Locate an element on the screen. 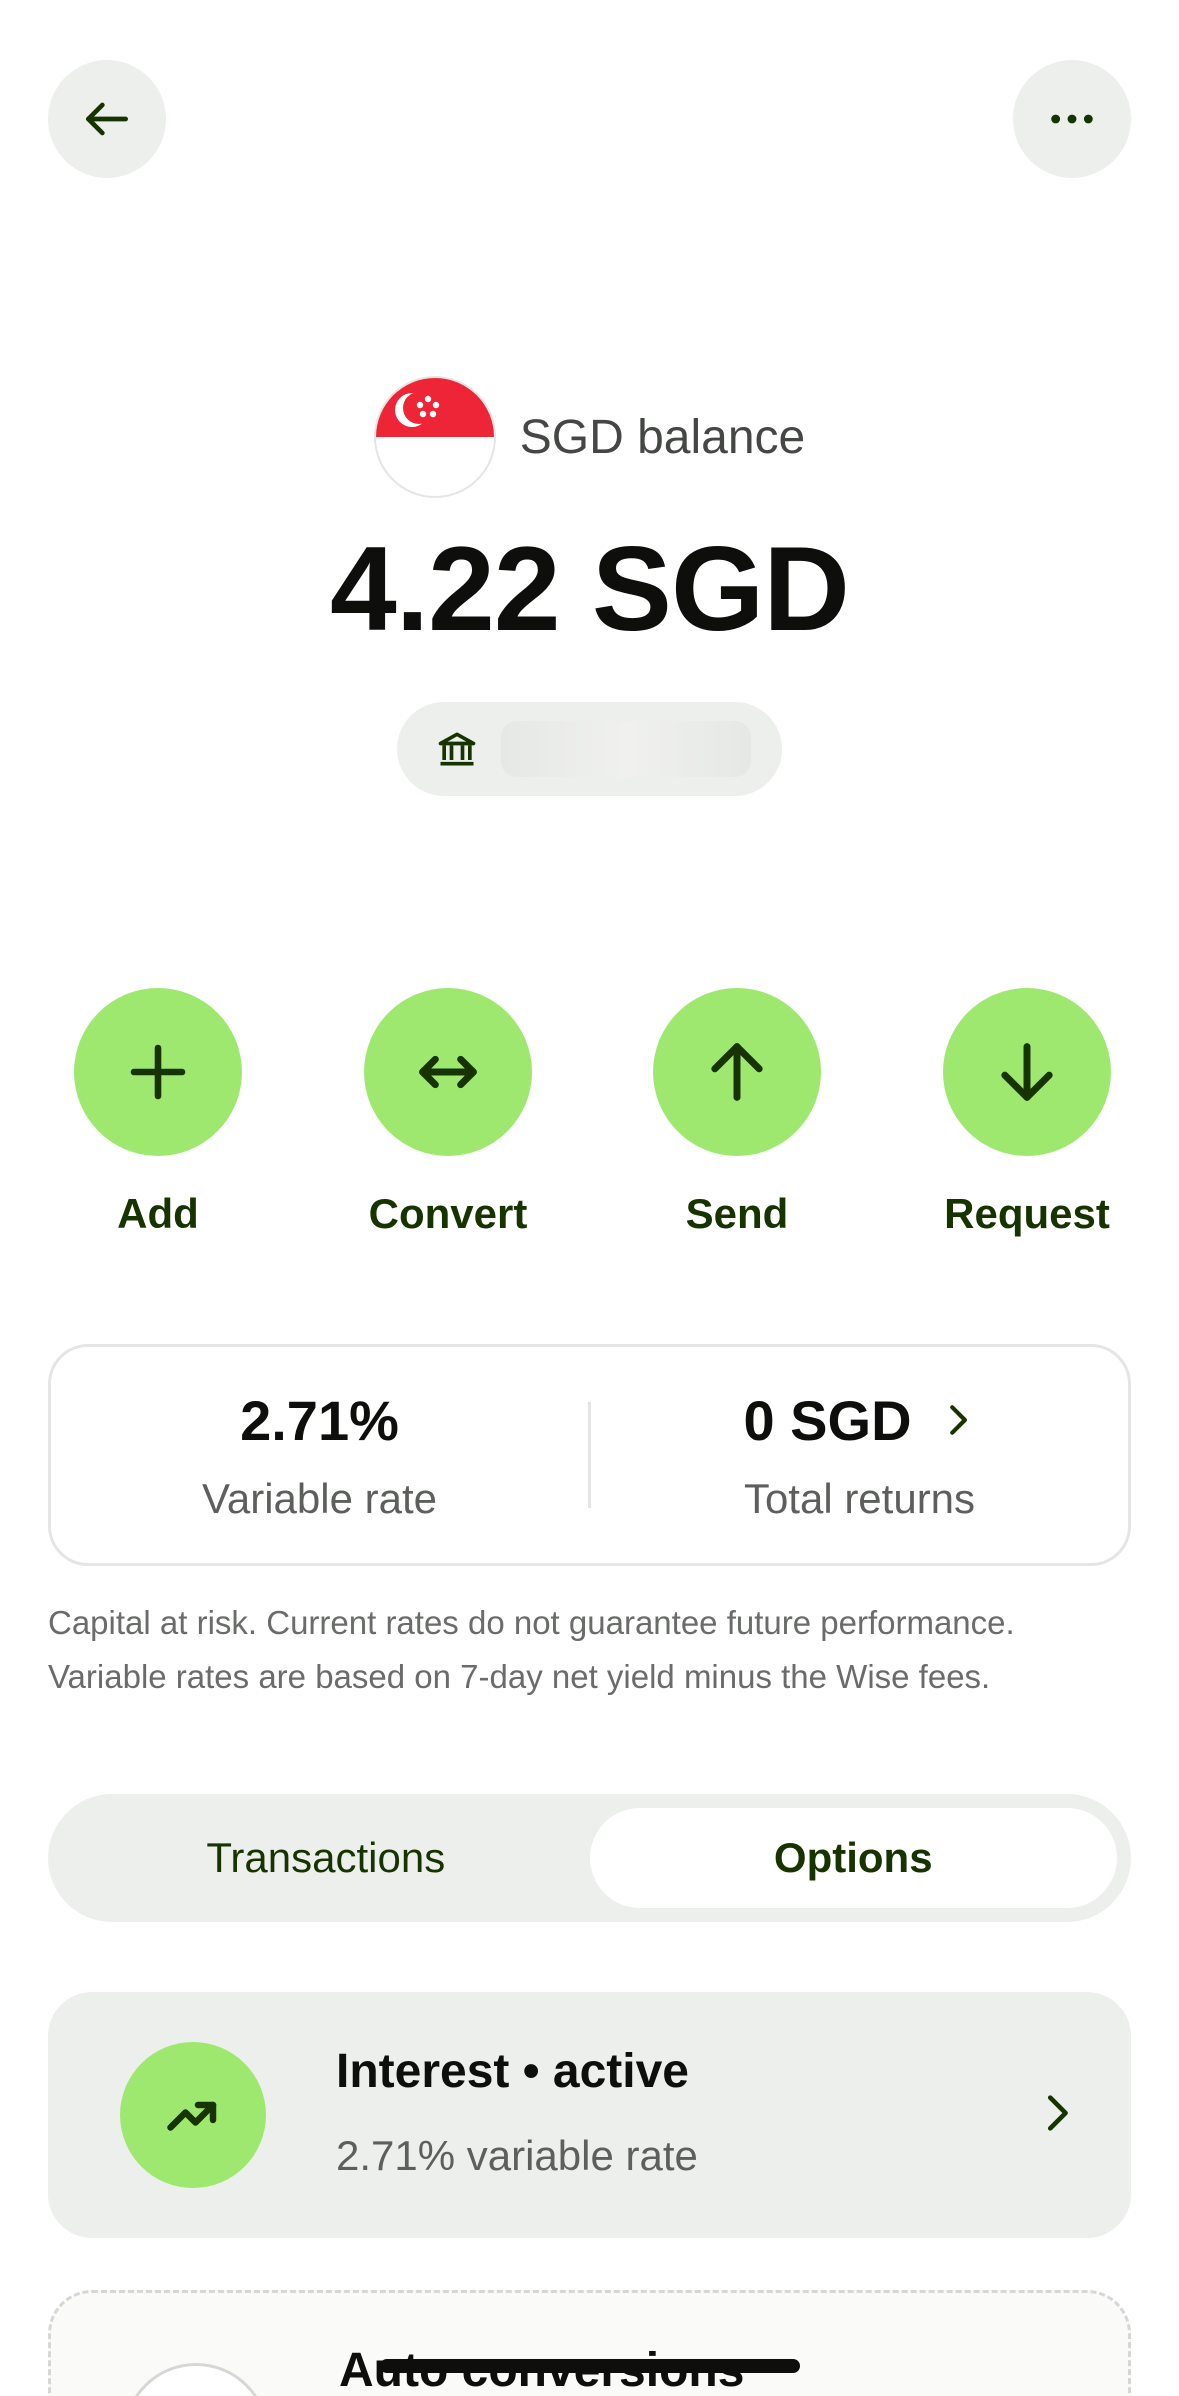 This screenshot has width=1179, height=2396. interest-stats-card: 2.71% Variable rate 0 SGD Total returns is located at coordinates (589, 1455).